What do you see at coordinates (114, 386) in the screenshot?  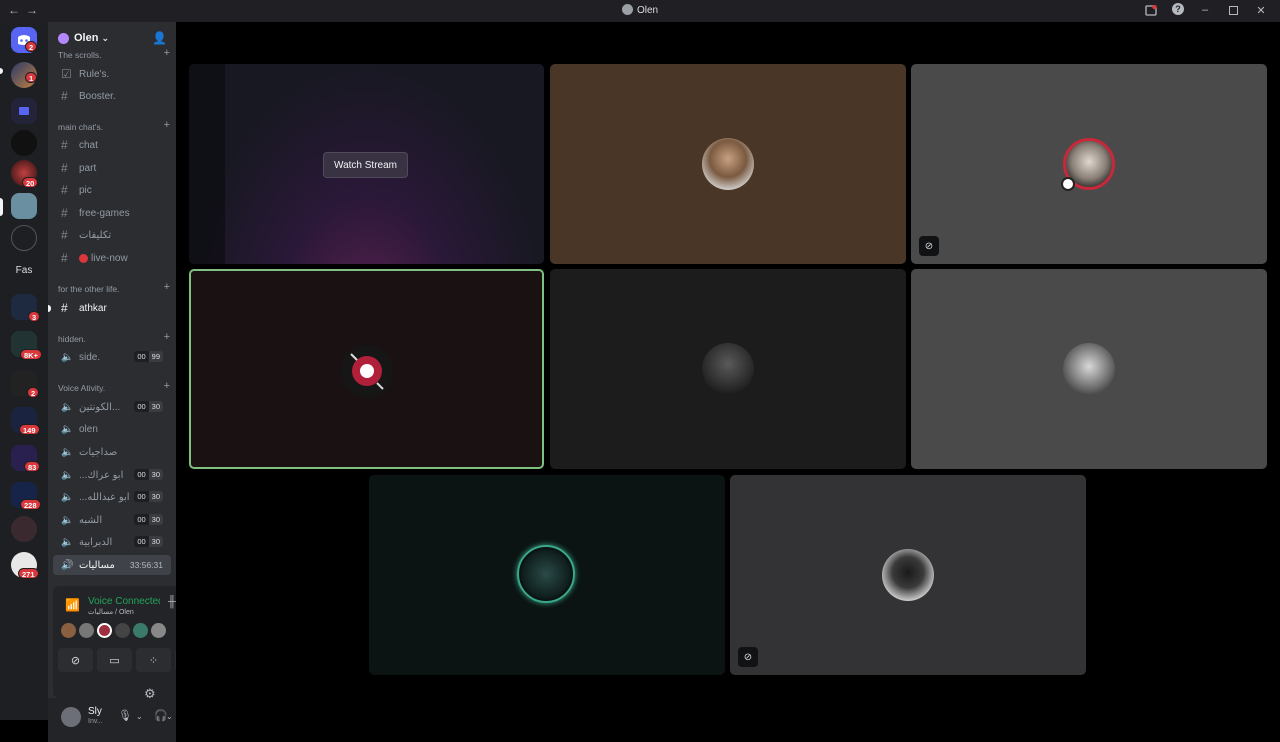 I see `category-voice: Voice Ativity. +` at bounding box center [114, 386].